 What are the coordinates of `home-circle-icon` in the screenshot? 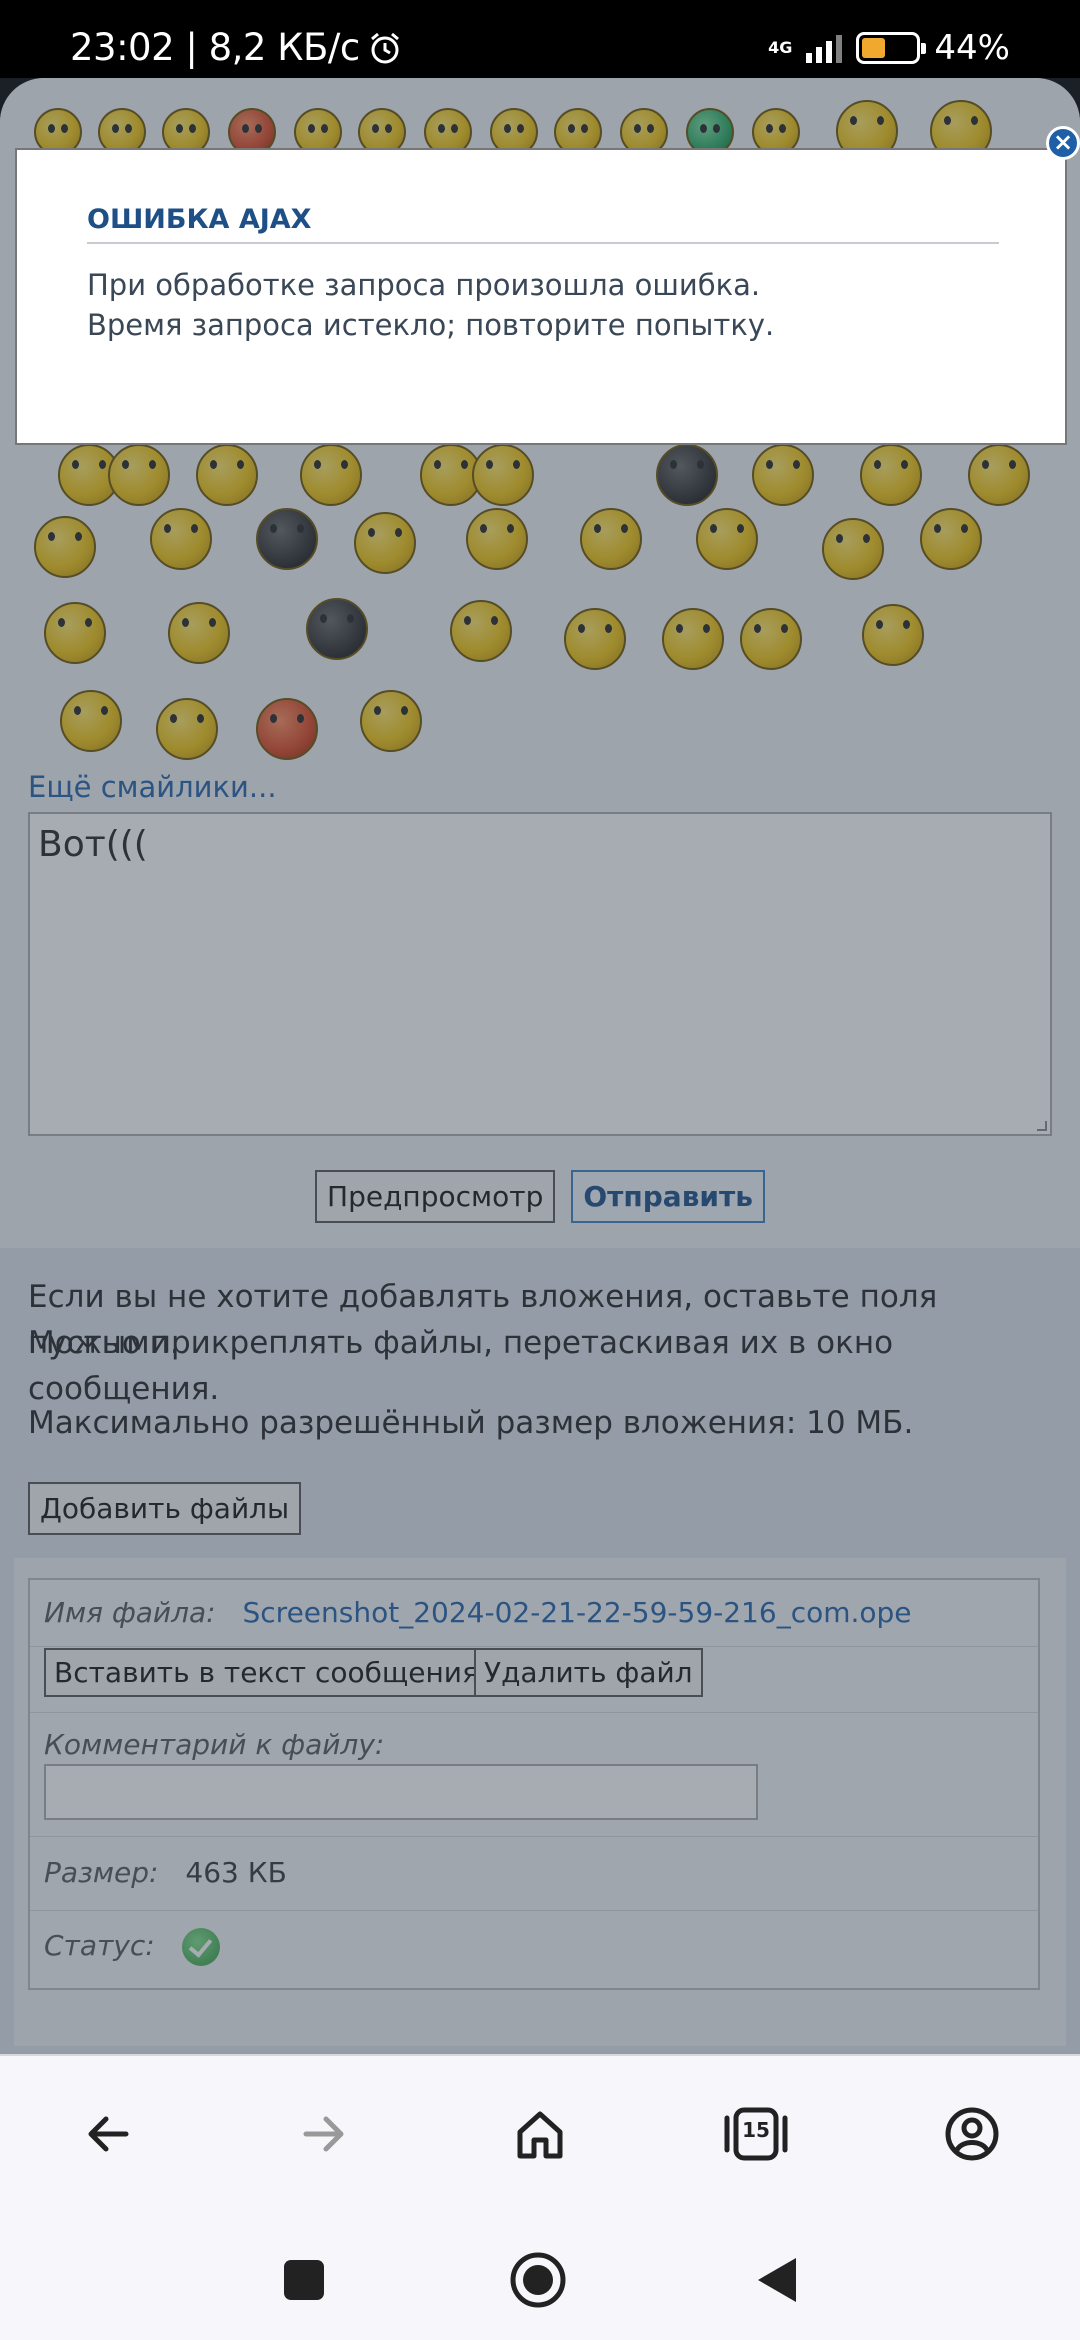 It's located at (538, 2280).